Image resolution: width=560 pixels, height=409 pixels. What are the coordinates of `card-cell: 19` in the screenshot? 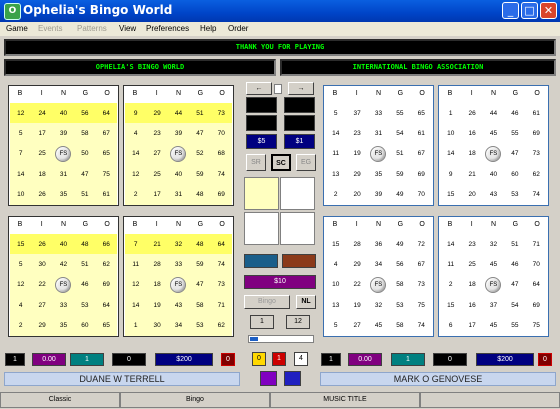 It's located at (157, 305).